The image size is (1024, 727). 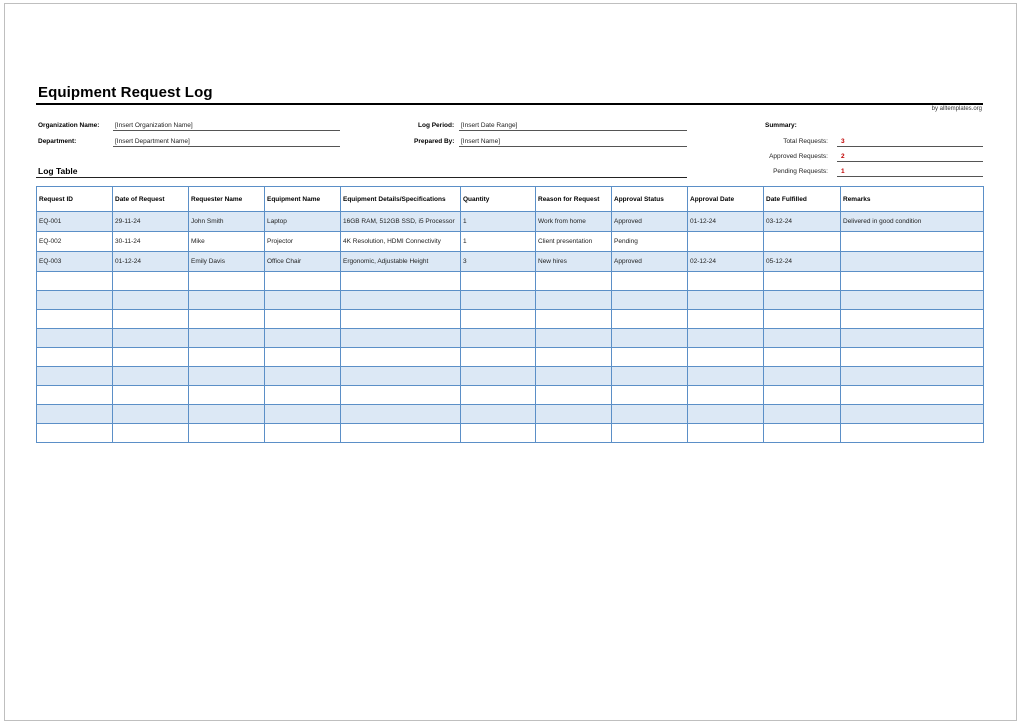 What do you see at coordinates (573, 199) in the screenshot?
I see `header-reason: Reason for Request` at bounding box center [573, 199].